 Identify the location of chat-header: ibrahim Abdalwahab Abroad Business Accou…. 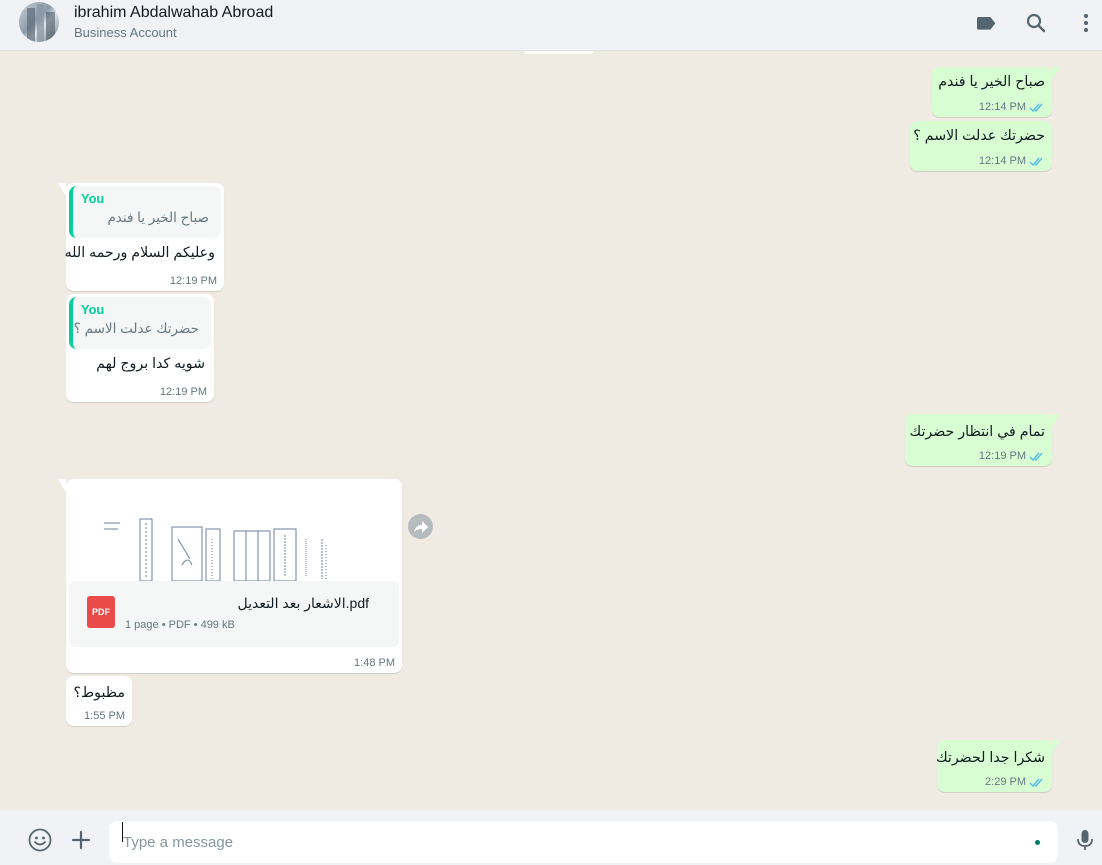
(551, 25).